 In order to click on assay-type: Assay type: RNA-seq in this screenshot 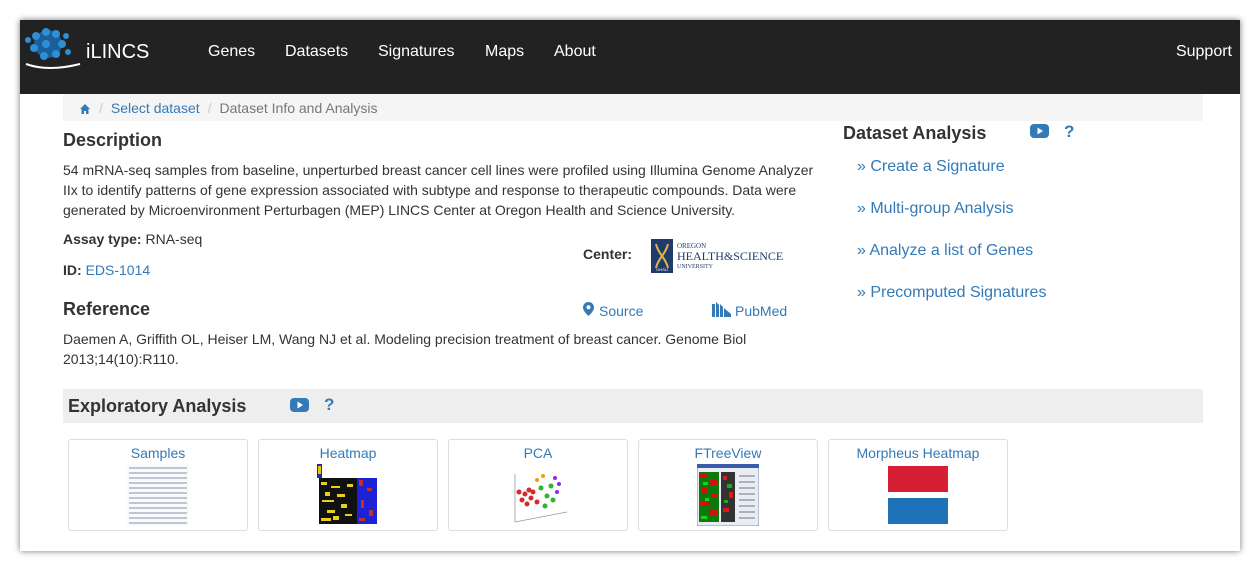, I will do `click(132, 239)`.